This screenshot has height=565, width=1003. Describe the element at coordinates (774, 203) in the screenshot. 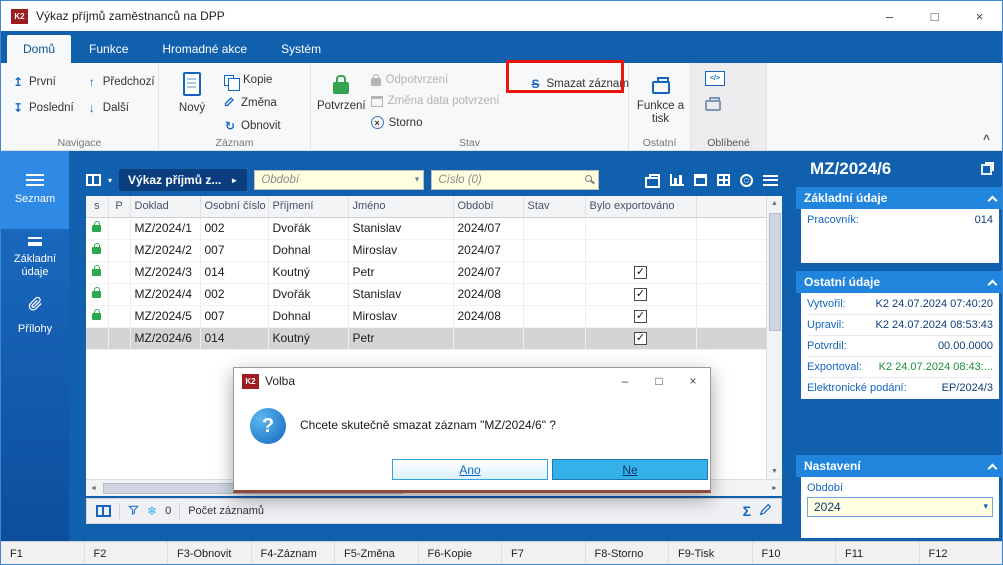

I see `scroll-up-icon: ▲` at that location.